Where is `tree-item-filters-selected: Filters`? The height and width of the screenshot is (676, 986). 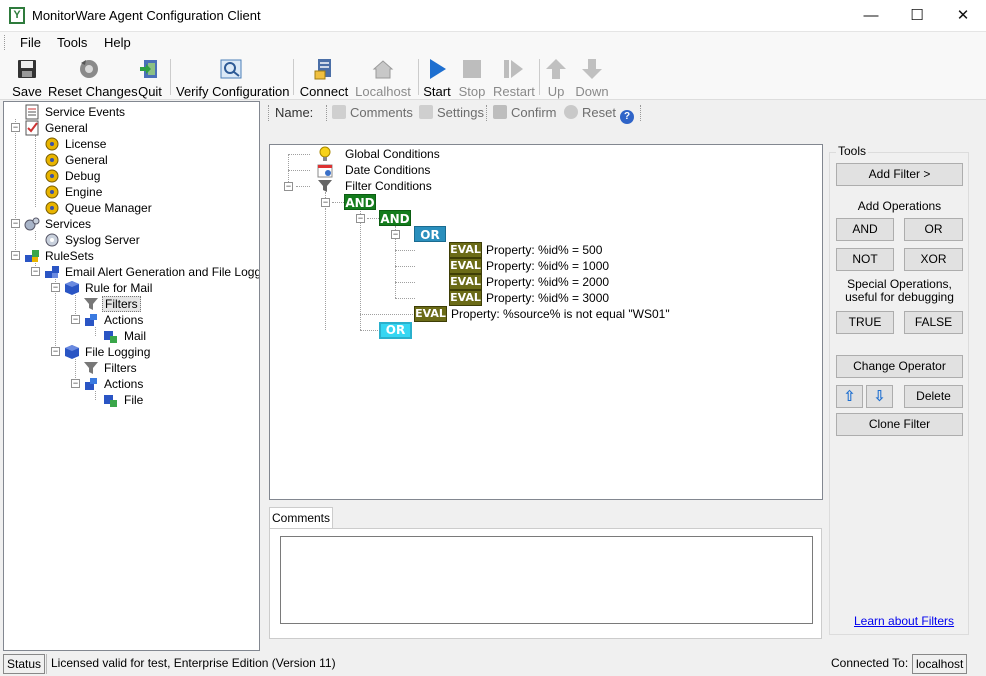 tree-item-filters-selected: Filters is located at coordinates (112, 304).